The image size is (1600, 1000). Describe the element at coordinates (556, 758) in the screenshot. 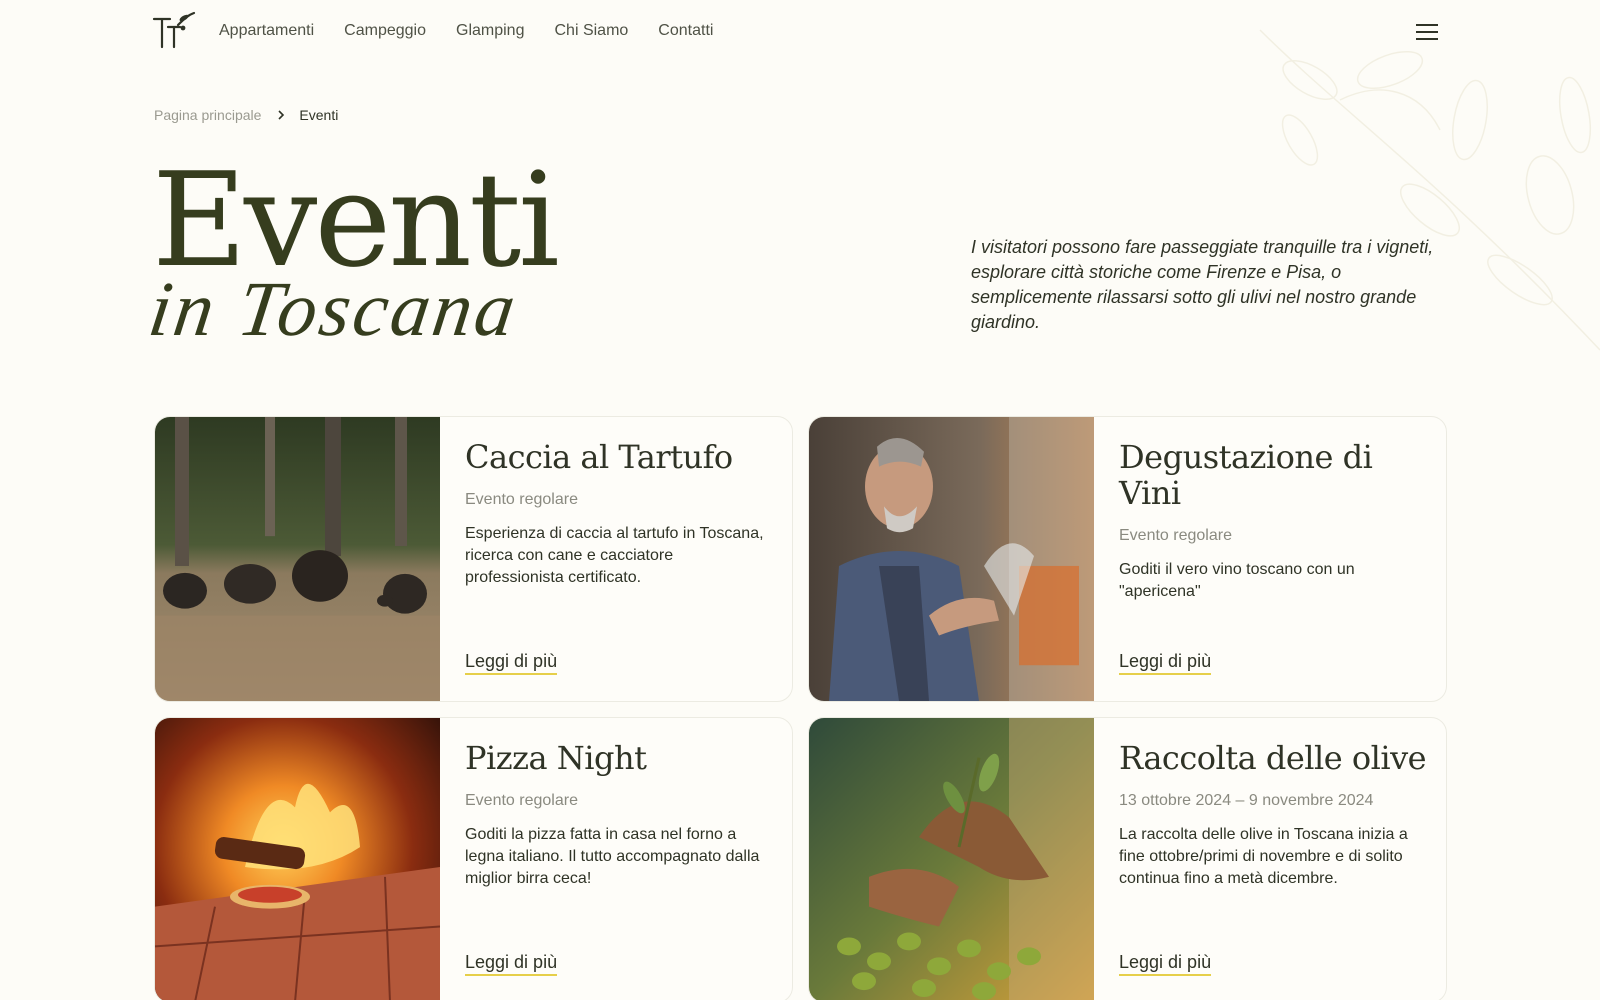

I see `event-title: Pizza Night` at that location.